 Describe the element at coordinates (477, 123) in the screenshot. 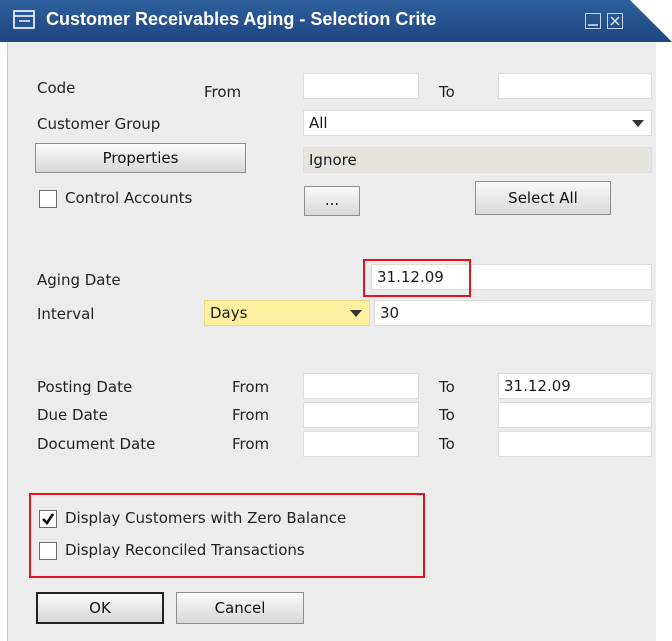

I see `customer-group-select: All` at that location.